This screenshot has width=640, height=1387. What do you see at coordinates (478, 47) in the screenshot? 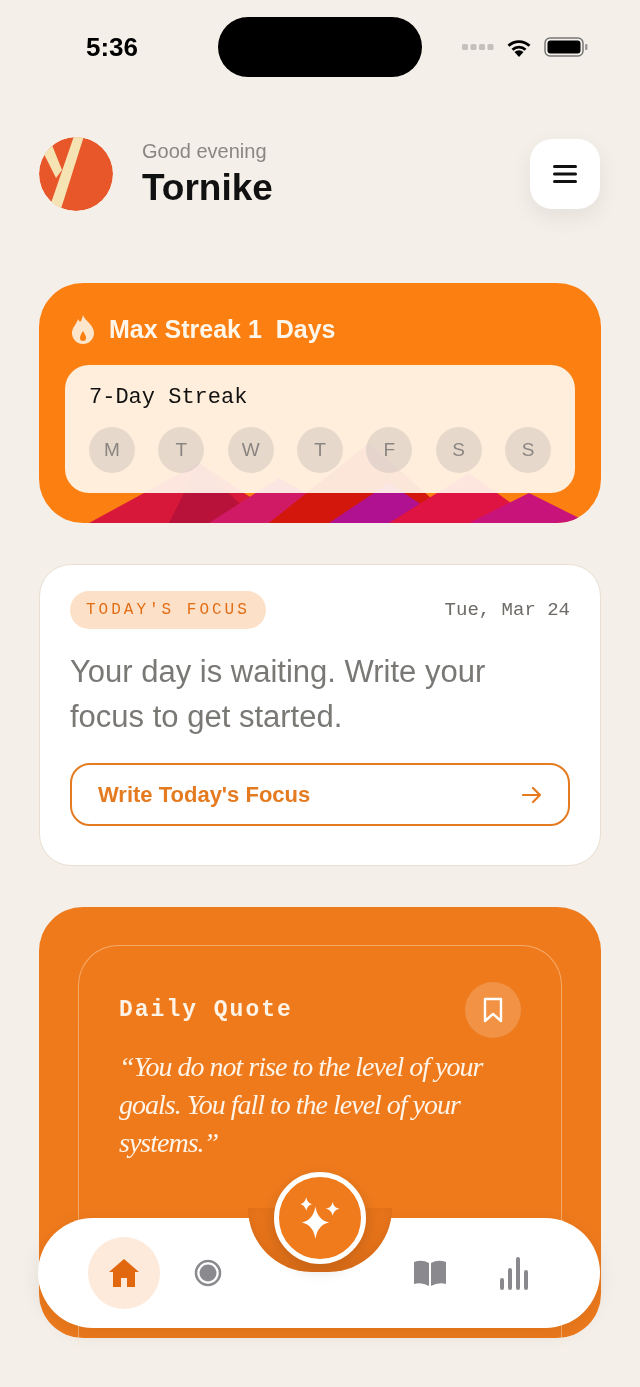
I see `signal-icon` at bounding box center [478, 47].